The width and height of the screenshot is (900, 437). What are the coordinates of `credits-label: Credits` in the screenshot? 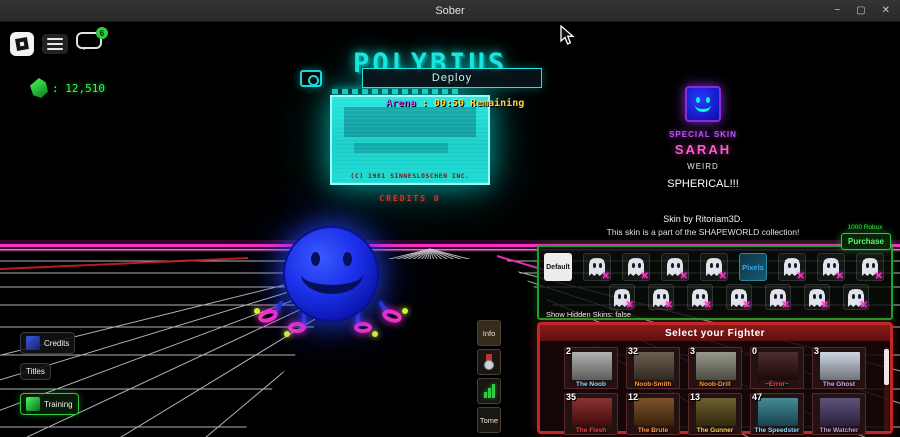 It's located at (57, 343).